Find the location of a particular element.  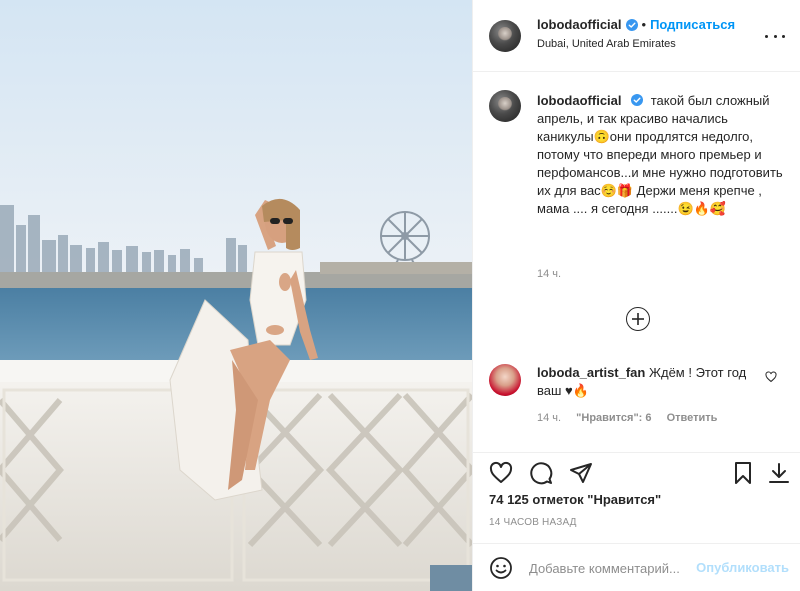

comment-likes: "Нравится": 6 is located at coordinates (613, 418).